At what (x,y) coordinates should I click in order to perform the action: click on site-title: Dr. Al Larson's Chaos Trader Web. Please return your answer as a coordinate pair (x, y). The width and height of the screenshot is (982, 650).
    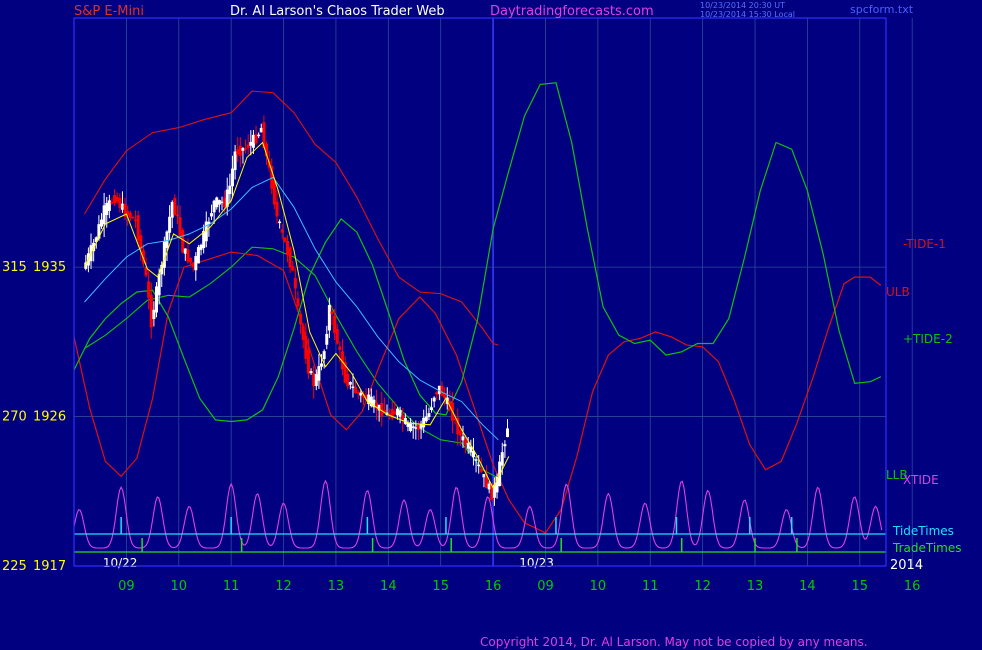
    Looking at the image, I should click on (337, 11).